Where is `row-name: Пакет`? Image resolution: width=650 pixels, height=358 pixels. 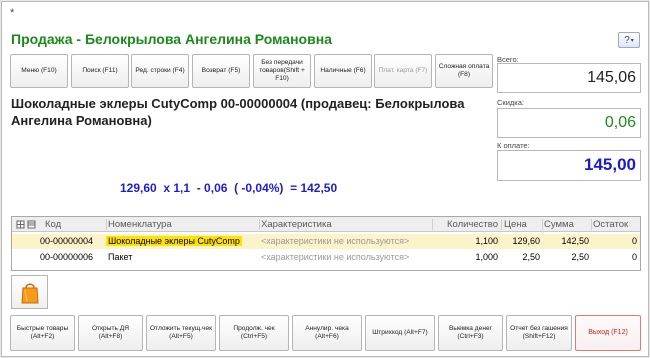 row-name: Пакет is located at coordinates (120, 257).